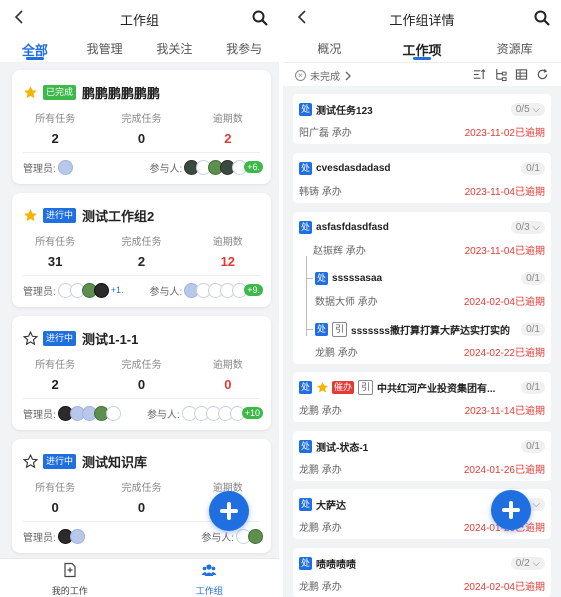 This screenshot has width=561, height=597. Describe the element at coordinates (229, 511) in the screenshot. I see `add-group-button` at that location.